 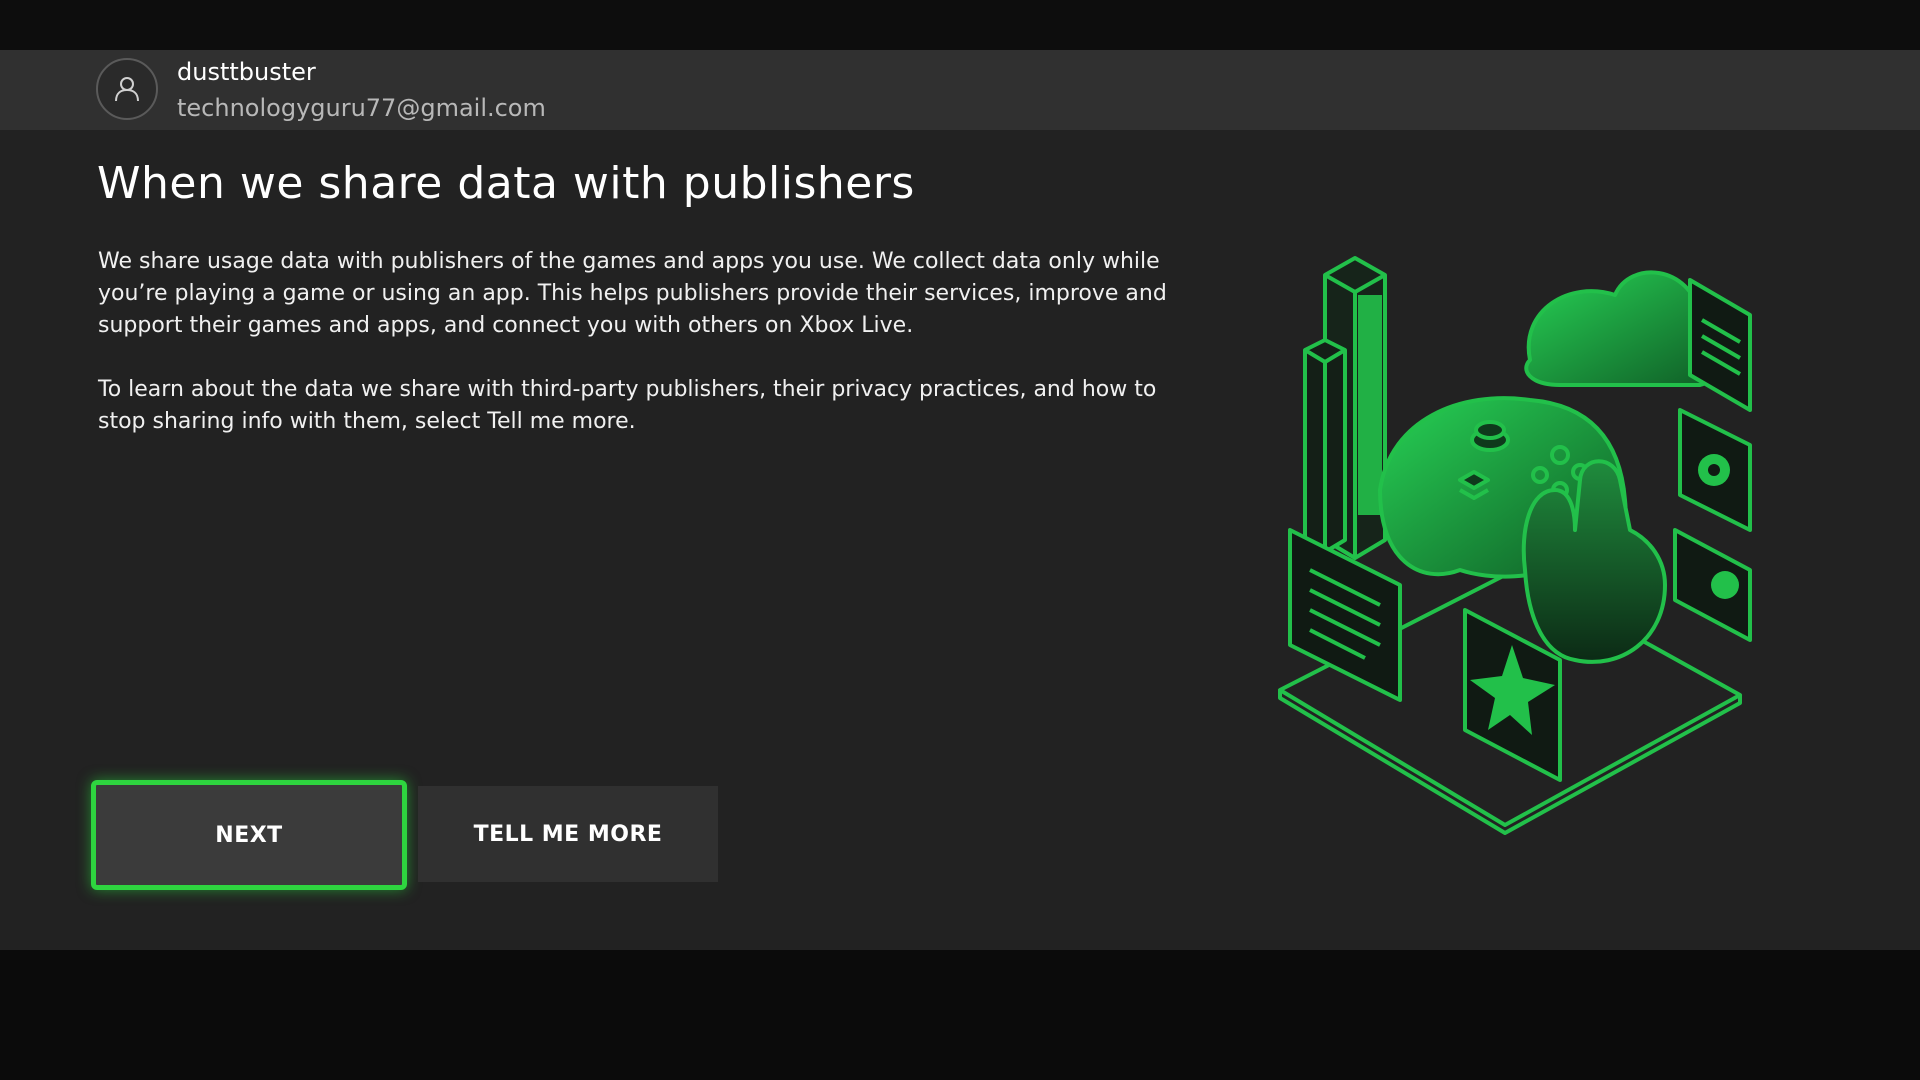 I want to click on tell-me-more-button: TELL ME MORE, so click(x=568, y=834).